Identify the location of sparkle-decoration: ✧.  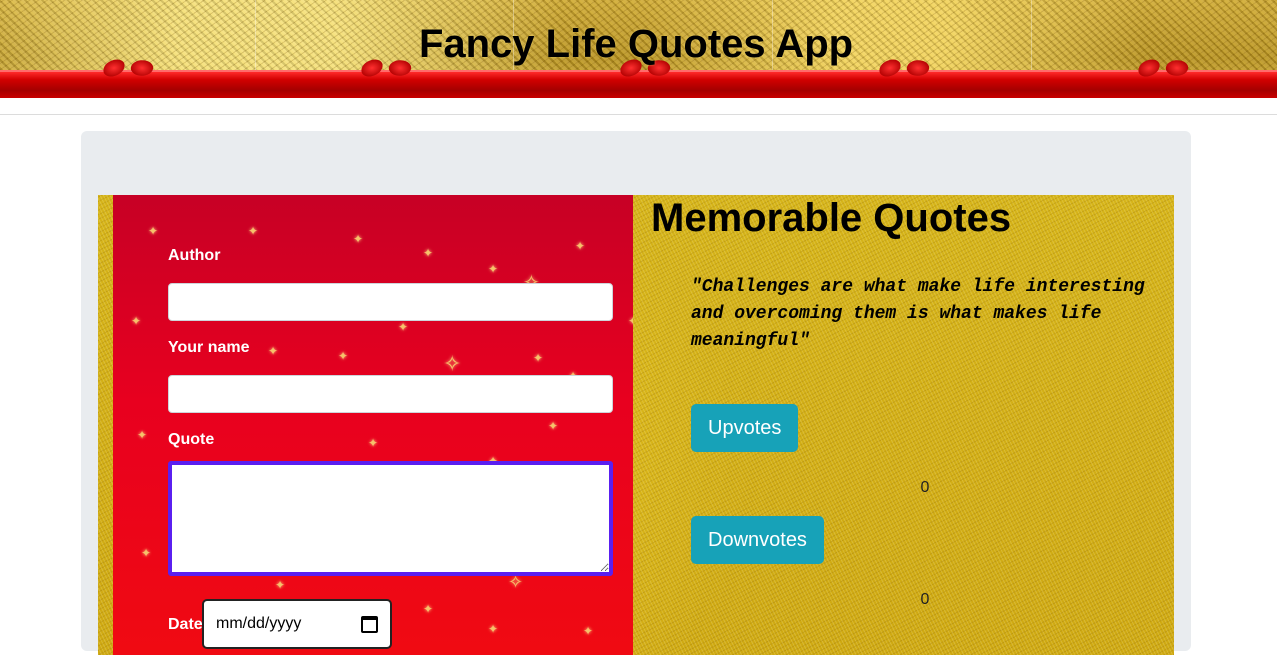
(452, 363).